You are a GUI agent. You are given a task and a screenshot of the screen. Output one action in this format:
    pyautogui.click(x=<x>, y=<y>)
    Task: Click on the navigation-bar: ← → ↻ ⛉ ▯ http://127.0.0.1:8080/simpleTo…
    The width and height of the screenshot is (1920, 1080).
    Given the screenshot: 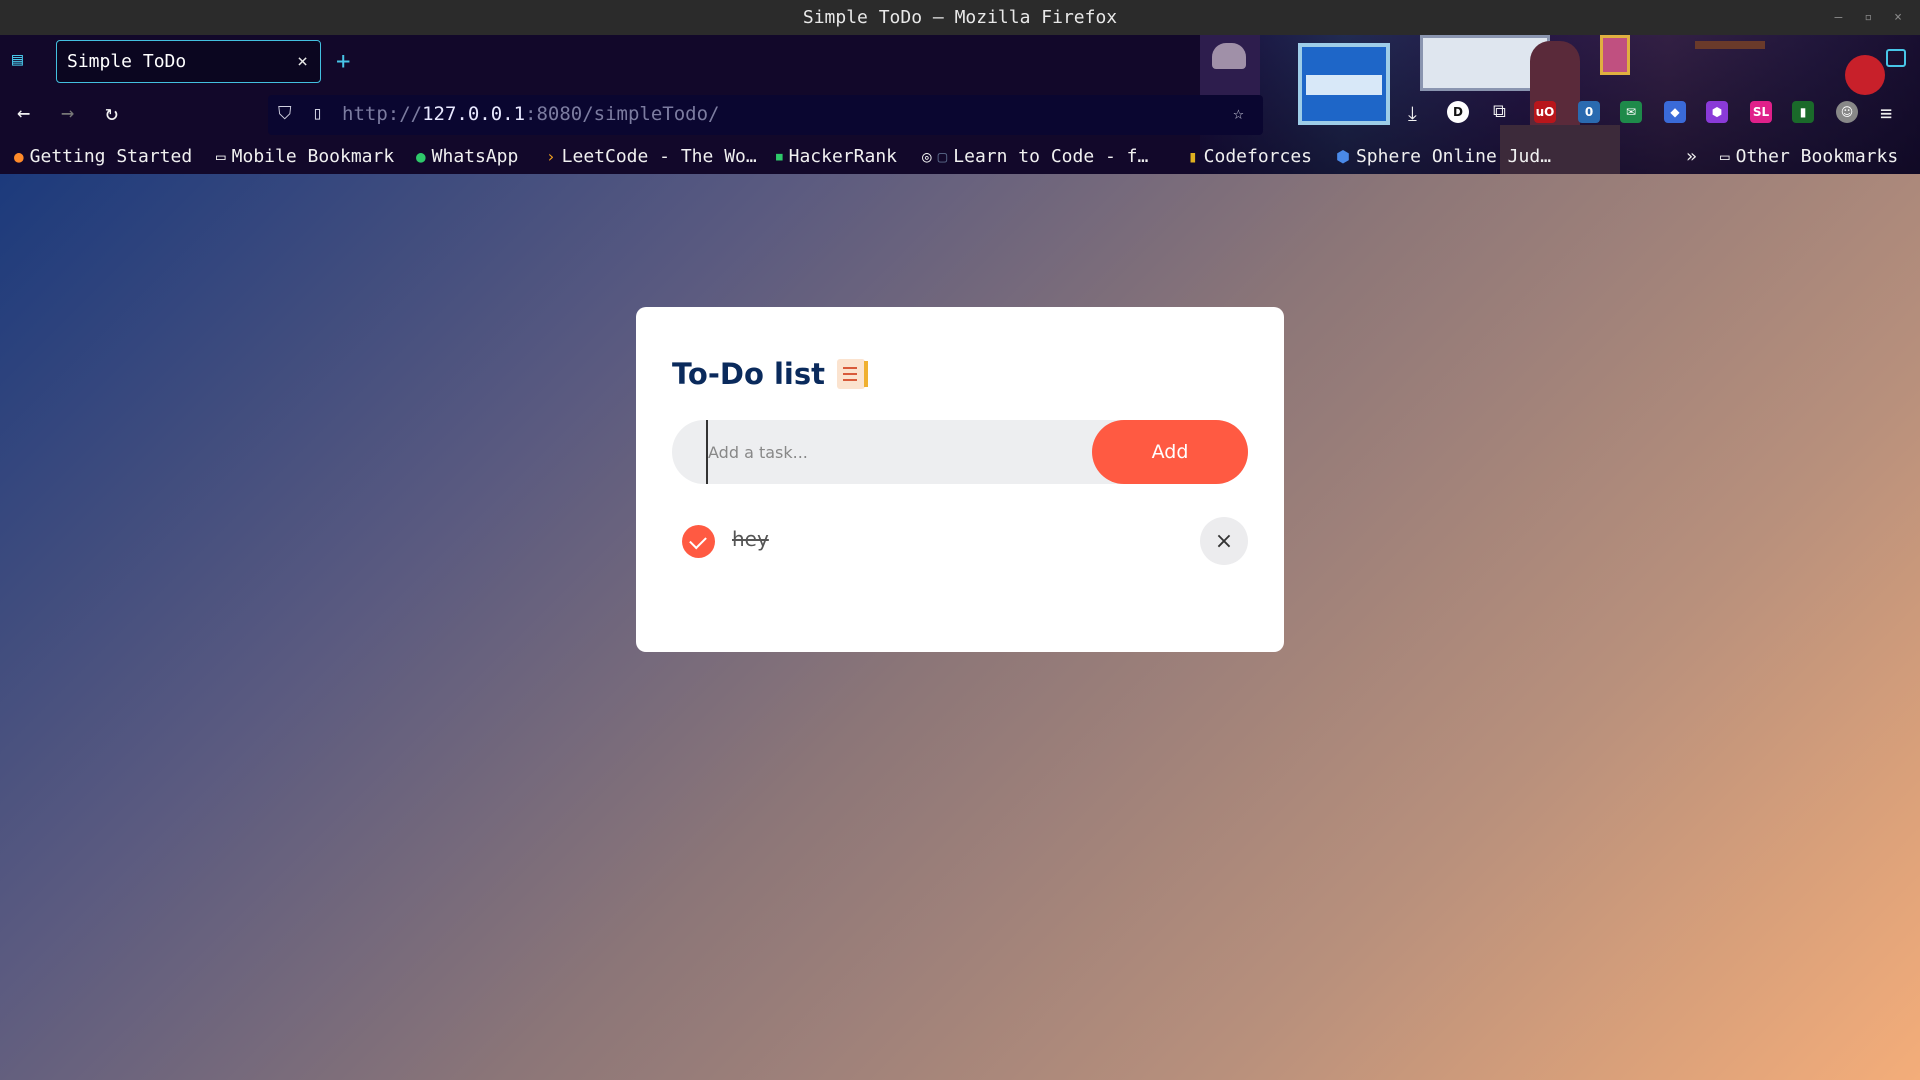 What is the action you would take?
    pyautogui.click(x=960, y=114)
    